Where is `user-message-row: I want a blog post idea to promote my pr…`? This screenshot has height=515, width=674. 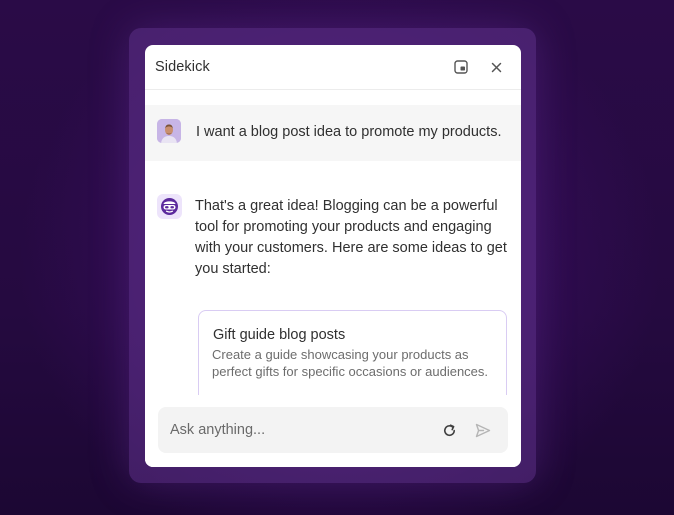
user-message-row: I want a blog post idea to promote my pr… is located at coordinates (333, 133).